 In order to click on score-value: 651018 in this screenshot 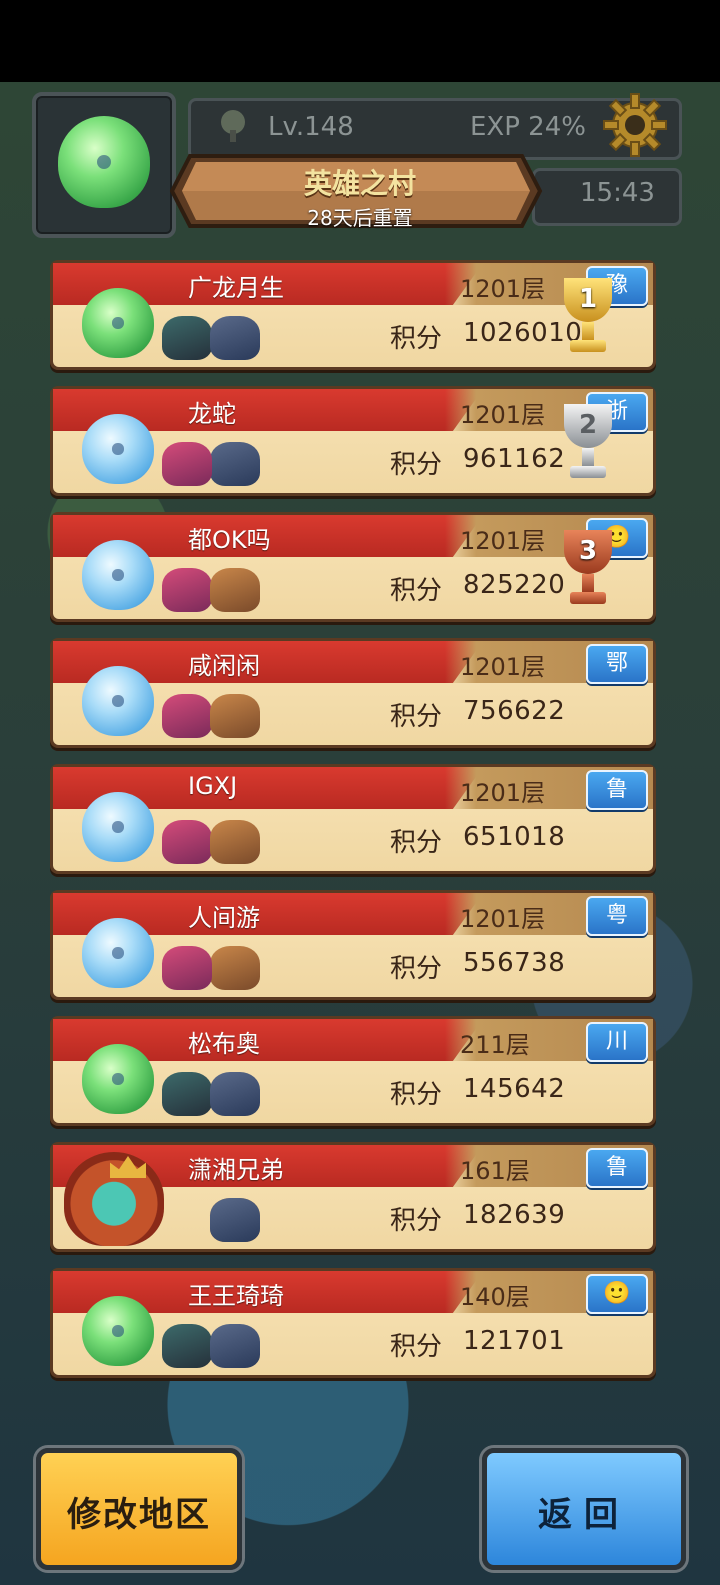, I will do `click(514, 837)`.